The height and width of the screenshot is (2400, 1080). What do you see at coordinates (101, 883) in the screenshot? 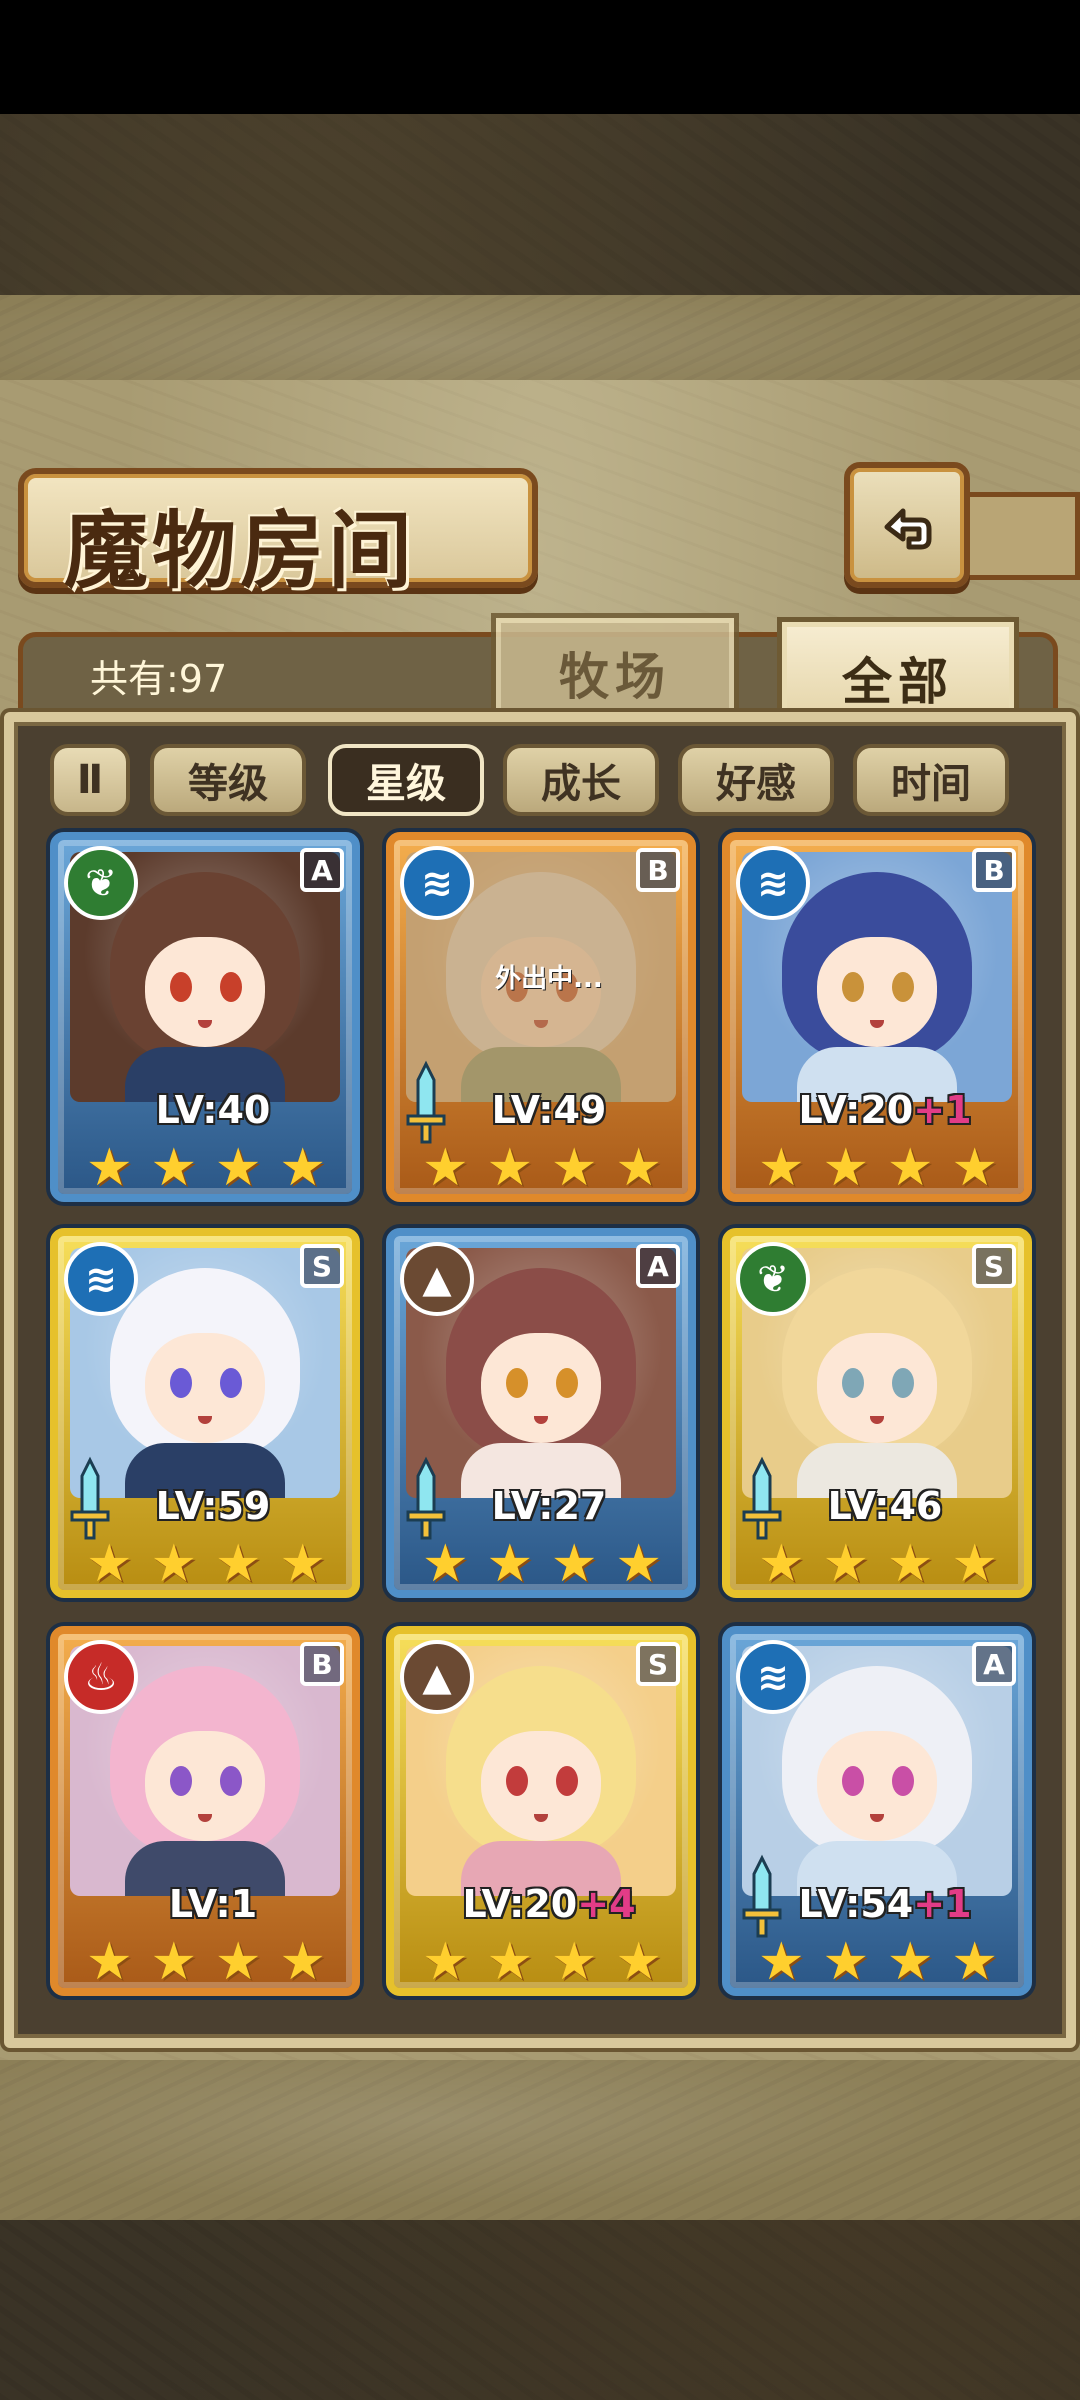
I see `leaf-icon: ❦` at bounding box center [101, 883].